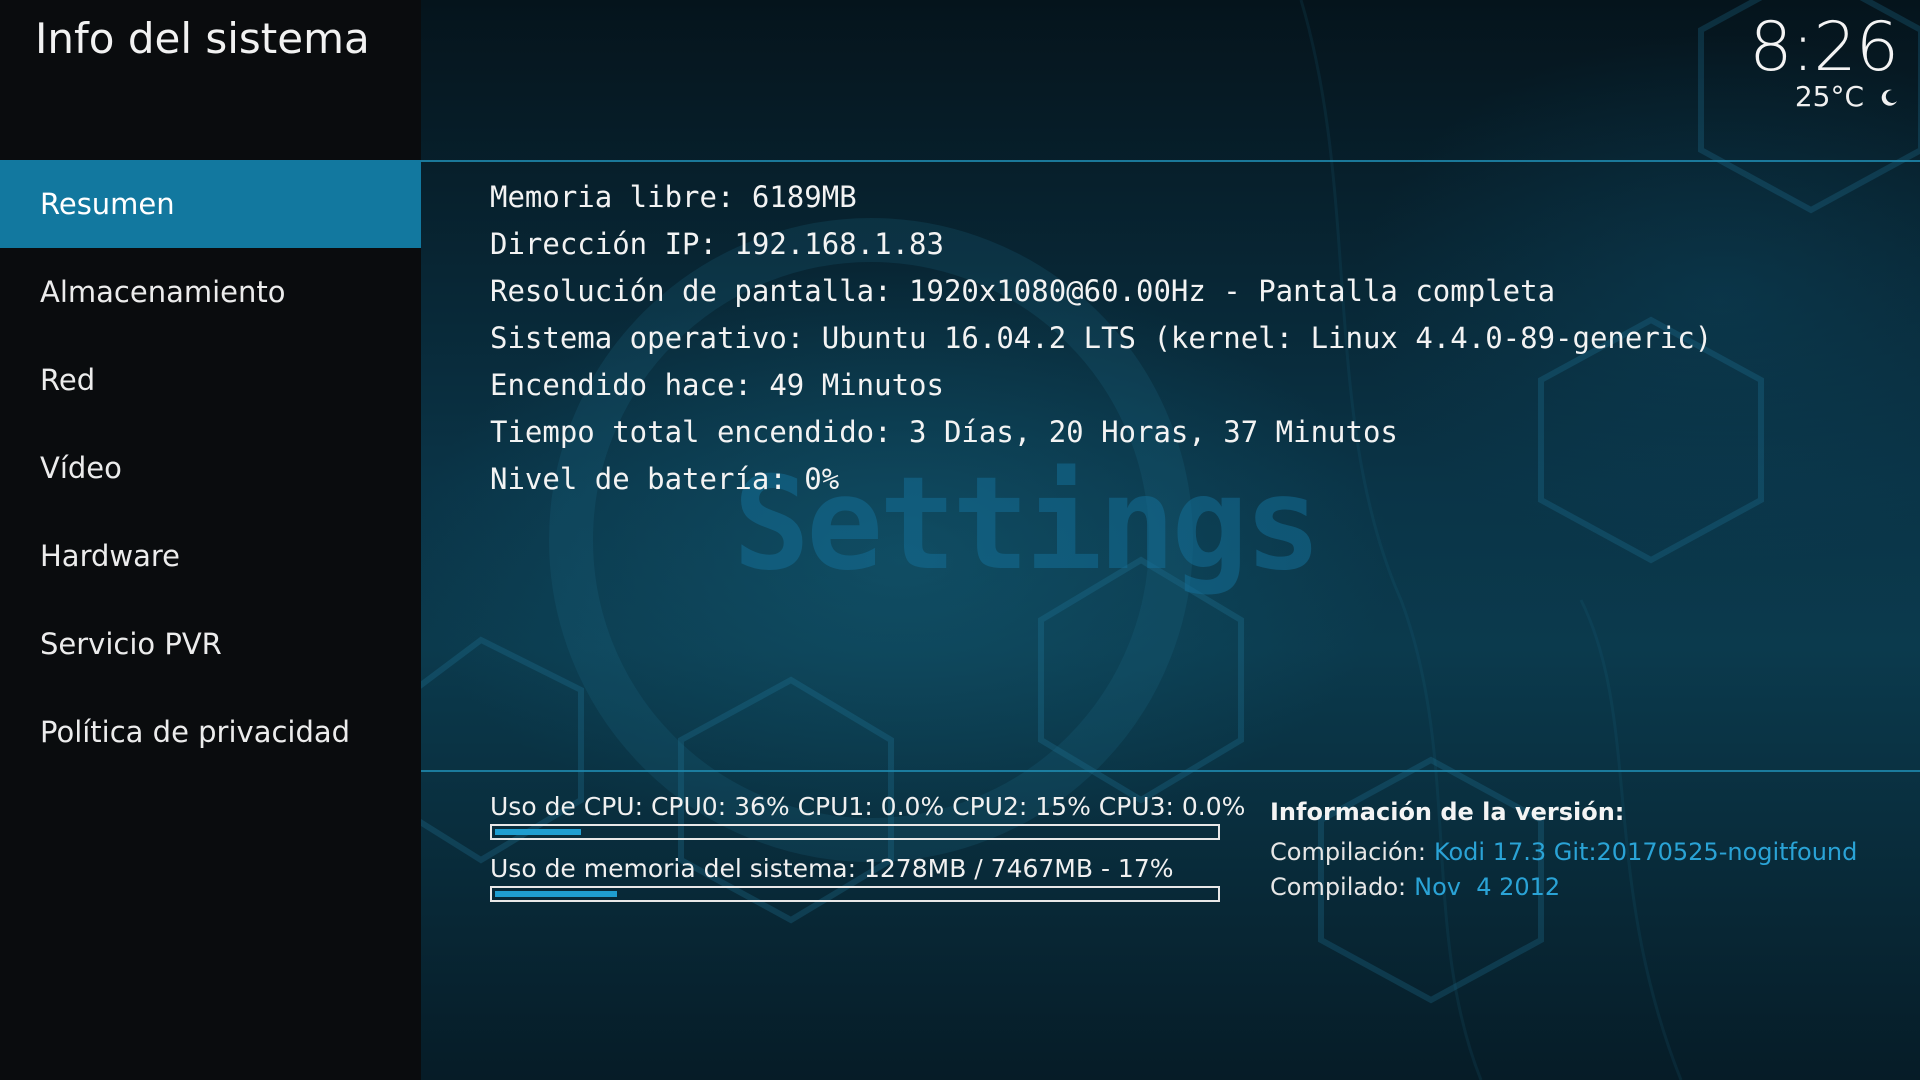  I want to click on compiled-value: Nov 4 2012, so click(1487, 887).